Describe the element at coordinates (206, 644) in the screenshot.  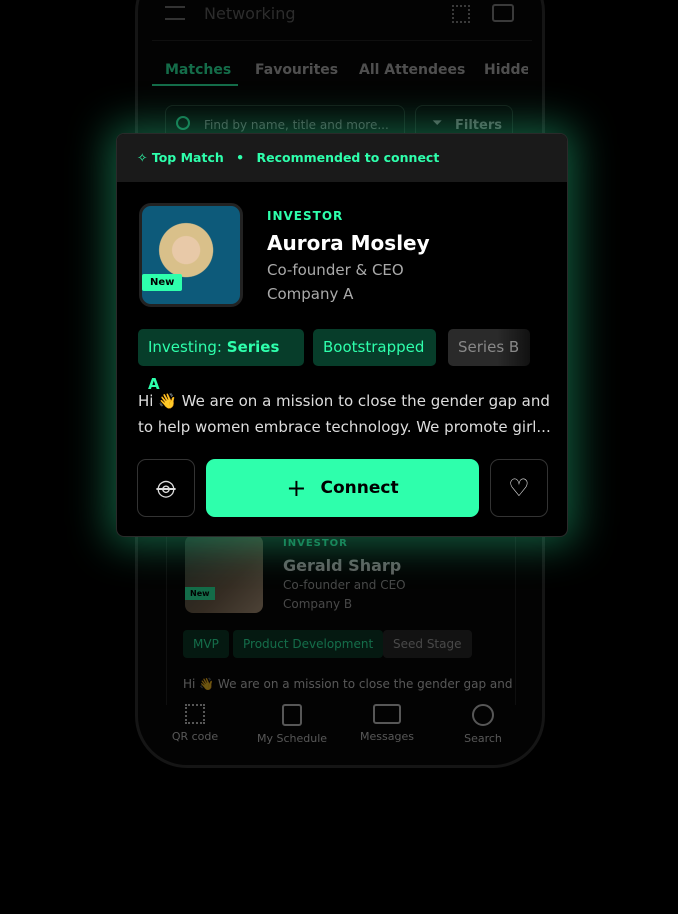
I see `tag: MVP` at that location.